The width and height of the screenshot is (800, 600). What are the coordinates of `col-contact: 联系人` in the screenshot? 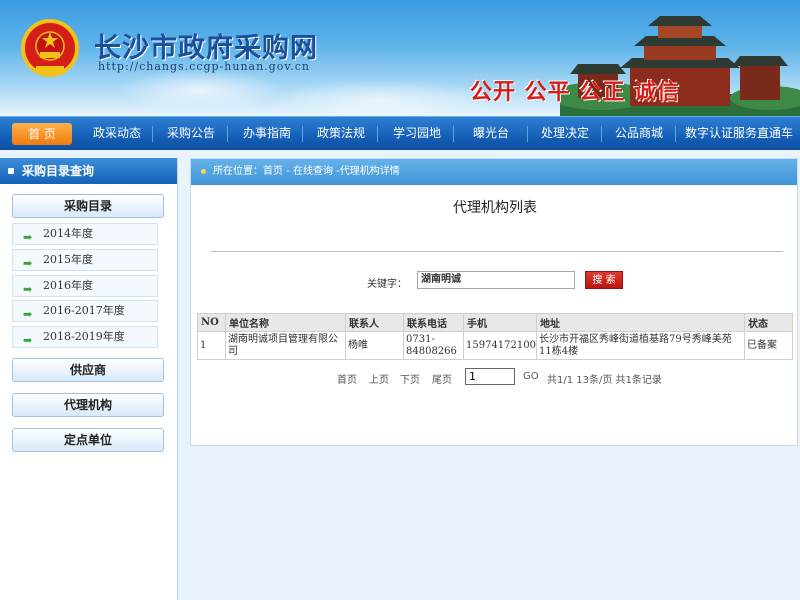 It's located at (374, 322).